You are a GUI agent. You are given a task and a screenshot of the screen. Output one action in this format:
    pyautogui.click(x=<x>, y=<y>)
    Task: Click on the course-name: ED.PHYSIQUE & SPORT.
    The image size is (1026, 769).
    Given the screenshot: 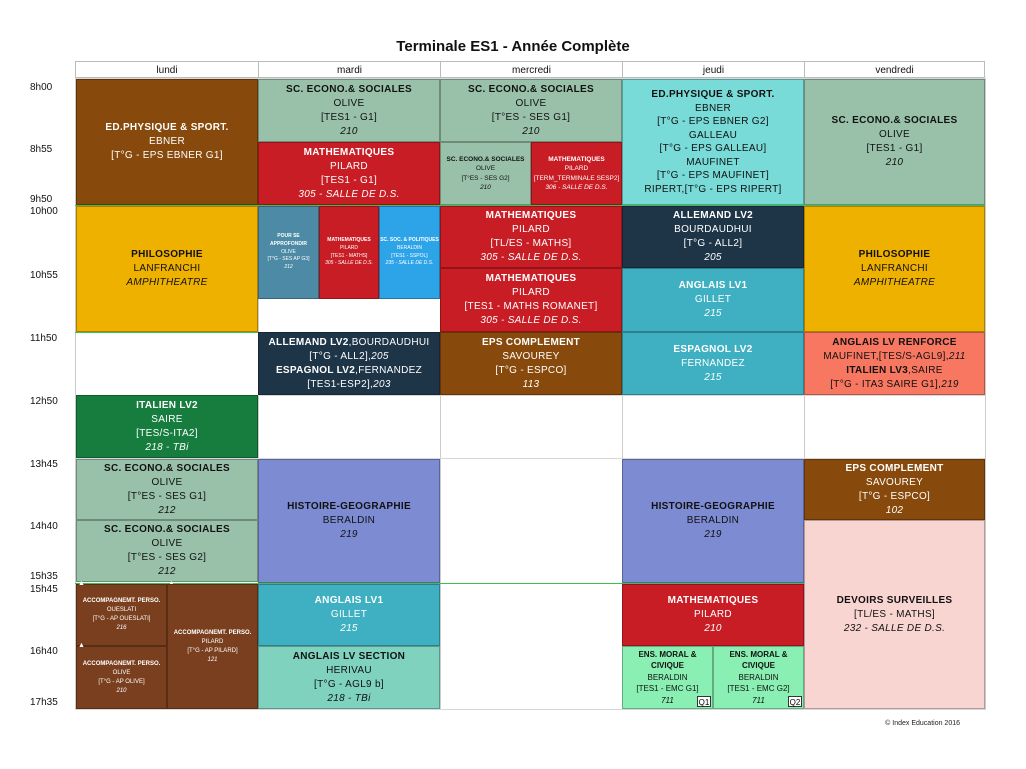 What is the action you would take?
    pyautogui.click(x=167, y=127)
    